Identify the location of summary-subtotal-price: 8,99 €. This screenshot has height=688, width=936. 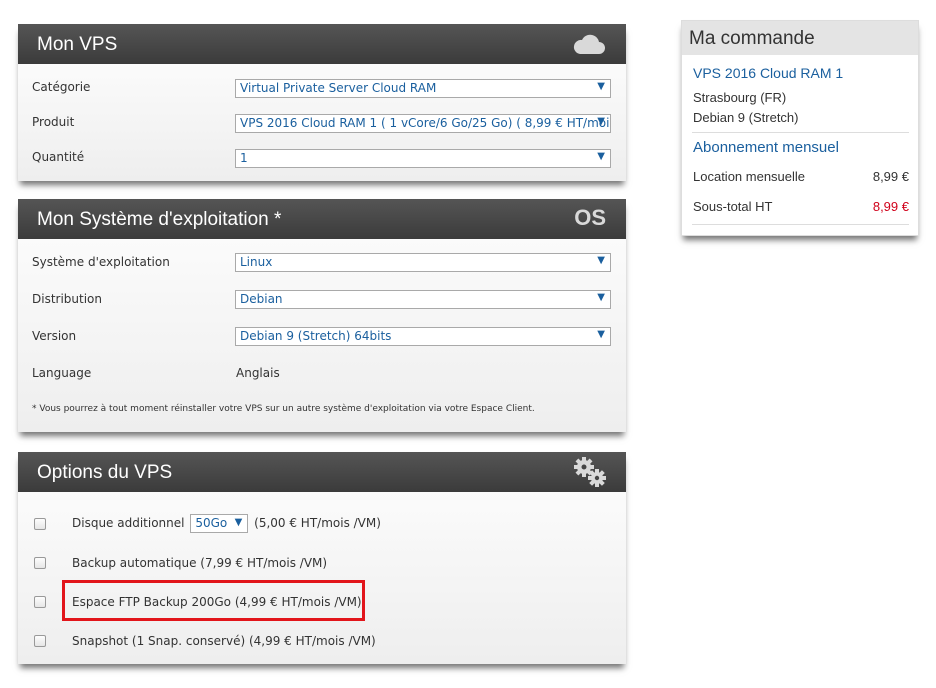
(890, 206).